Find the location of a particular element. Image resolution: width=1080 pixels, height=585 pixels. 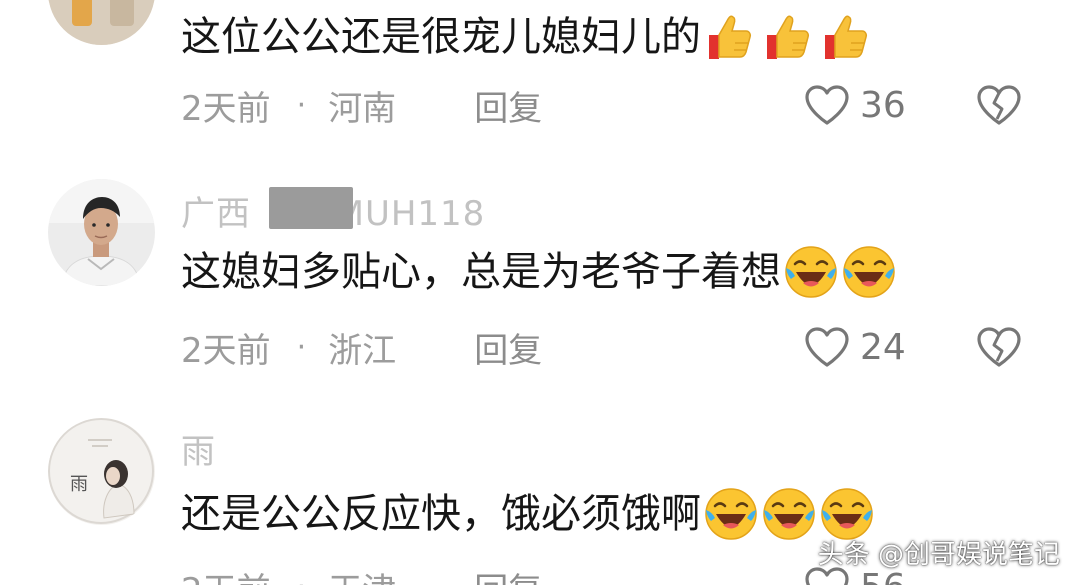

comment-text-content: 还是公公反应快，饿必须饿啊 is located at coordinates (441, 514).